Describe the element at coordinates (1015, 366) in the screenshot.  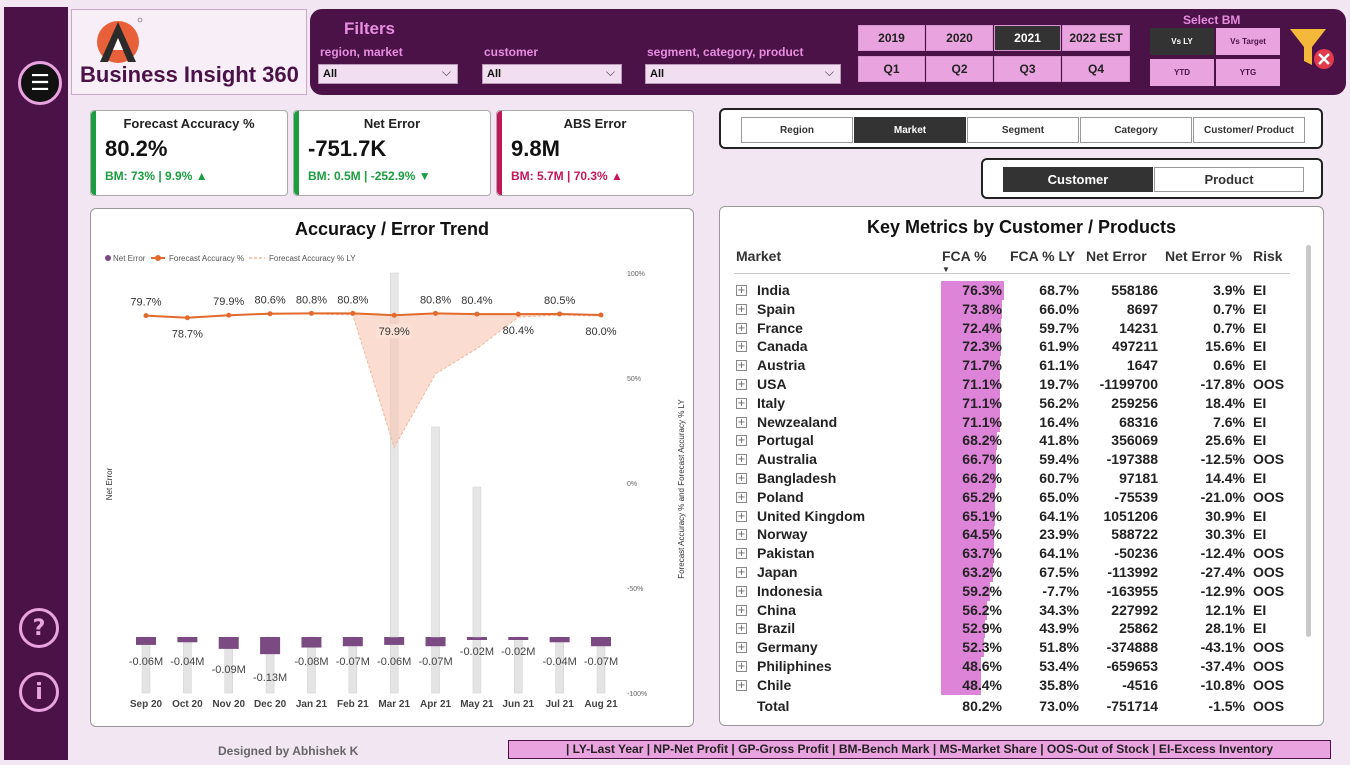
I see `table-row: + Austria 71.7% 61.1% 1647 0.6% EI` at that location.